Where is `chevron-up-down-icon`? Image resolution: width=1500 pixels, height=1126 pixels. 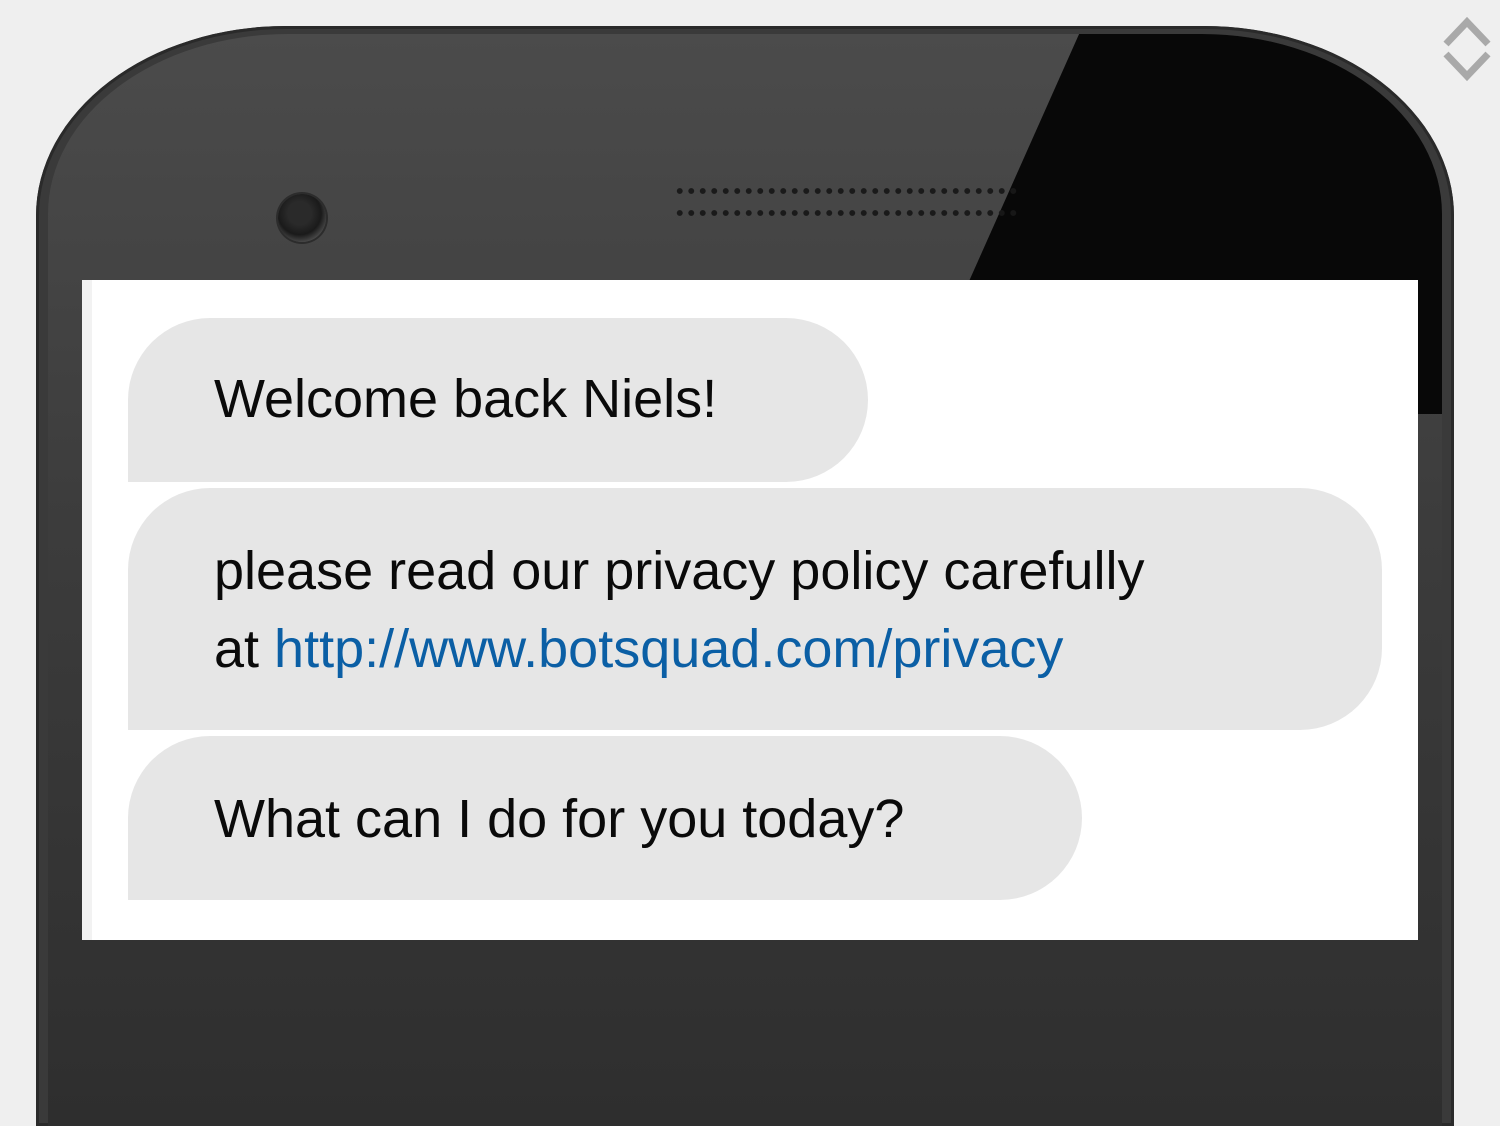
chevron-up-down-icon is located at coordinates (1467, 49).